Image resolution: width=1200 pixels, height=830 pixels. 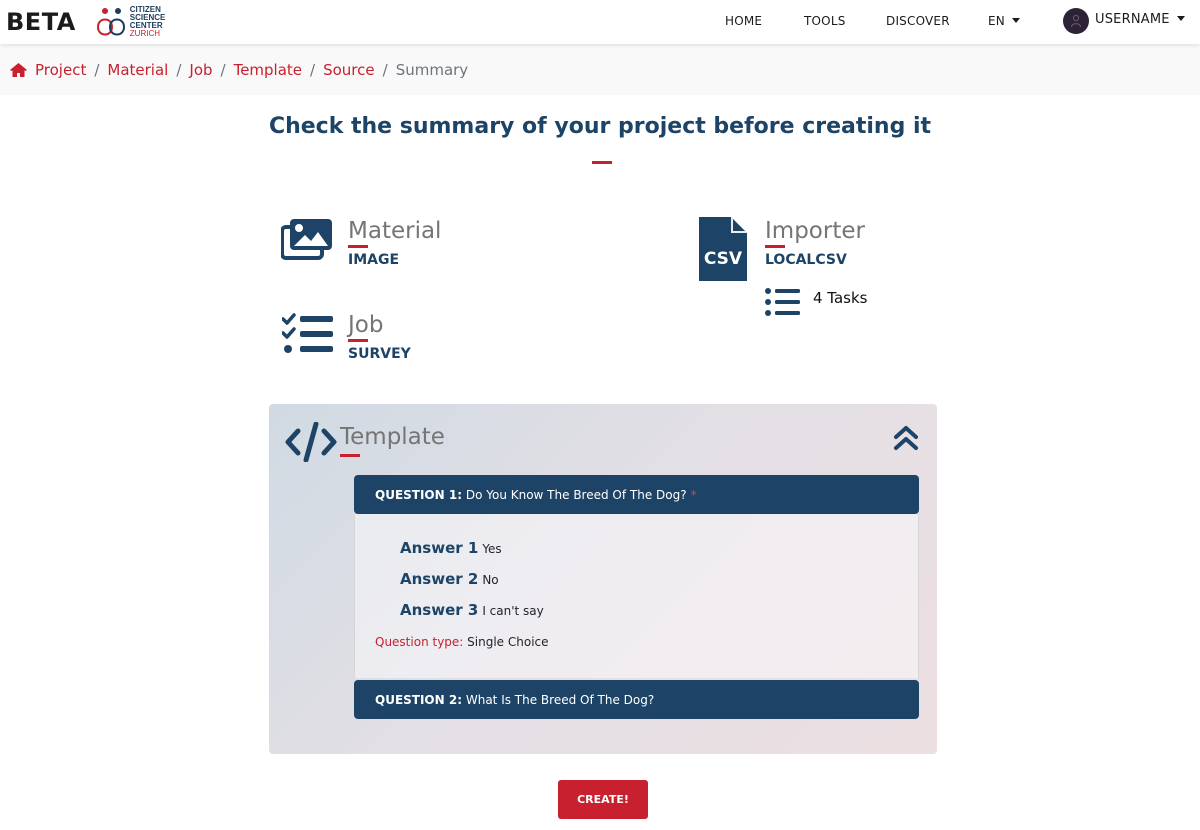 What do you see at coordinates (1132, 19) in the screenshot?
I see `username-label: USERNAME` at bounding box center [1132, 19].